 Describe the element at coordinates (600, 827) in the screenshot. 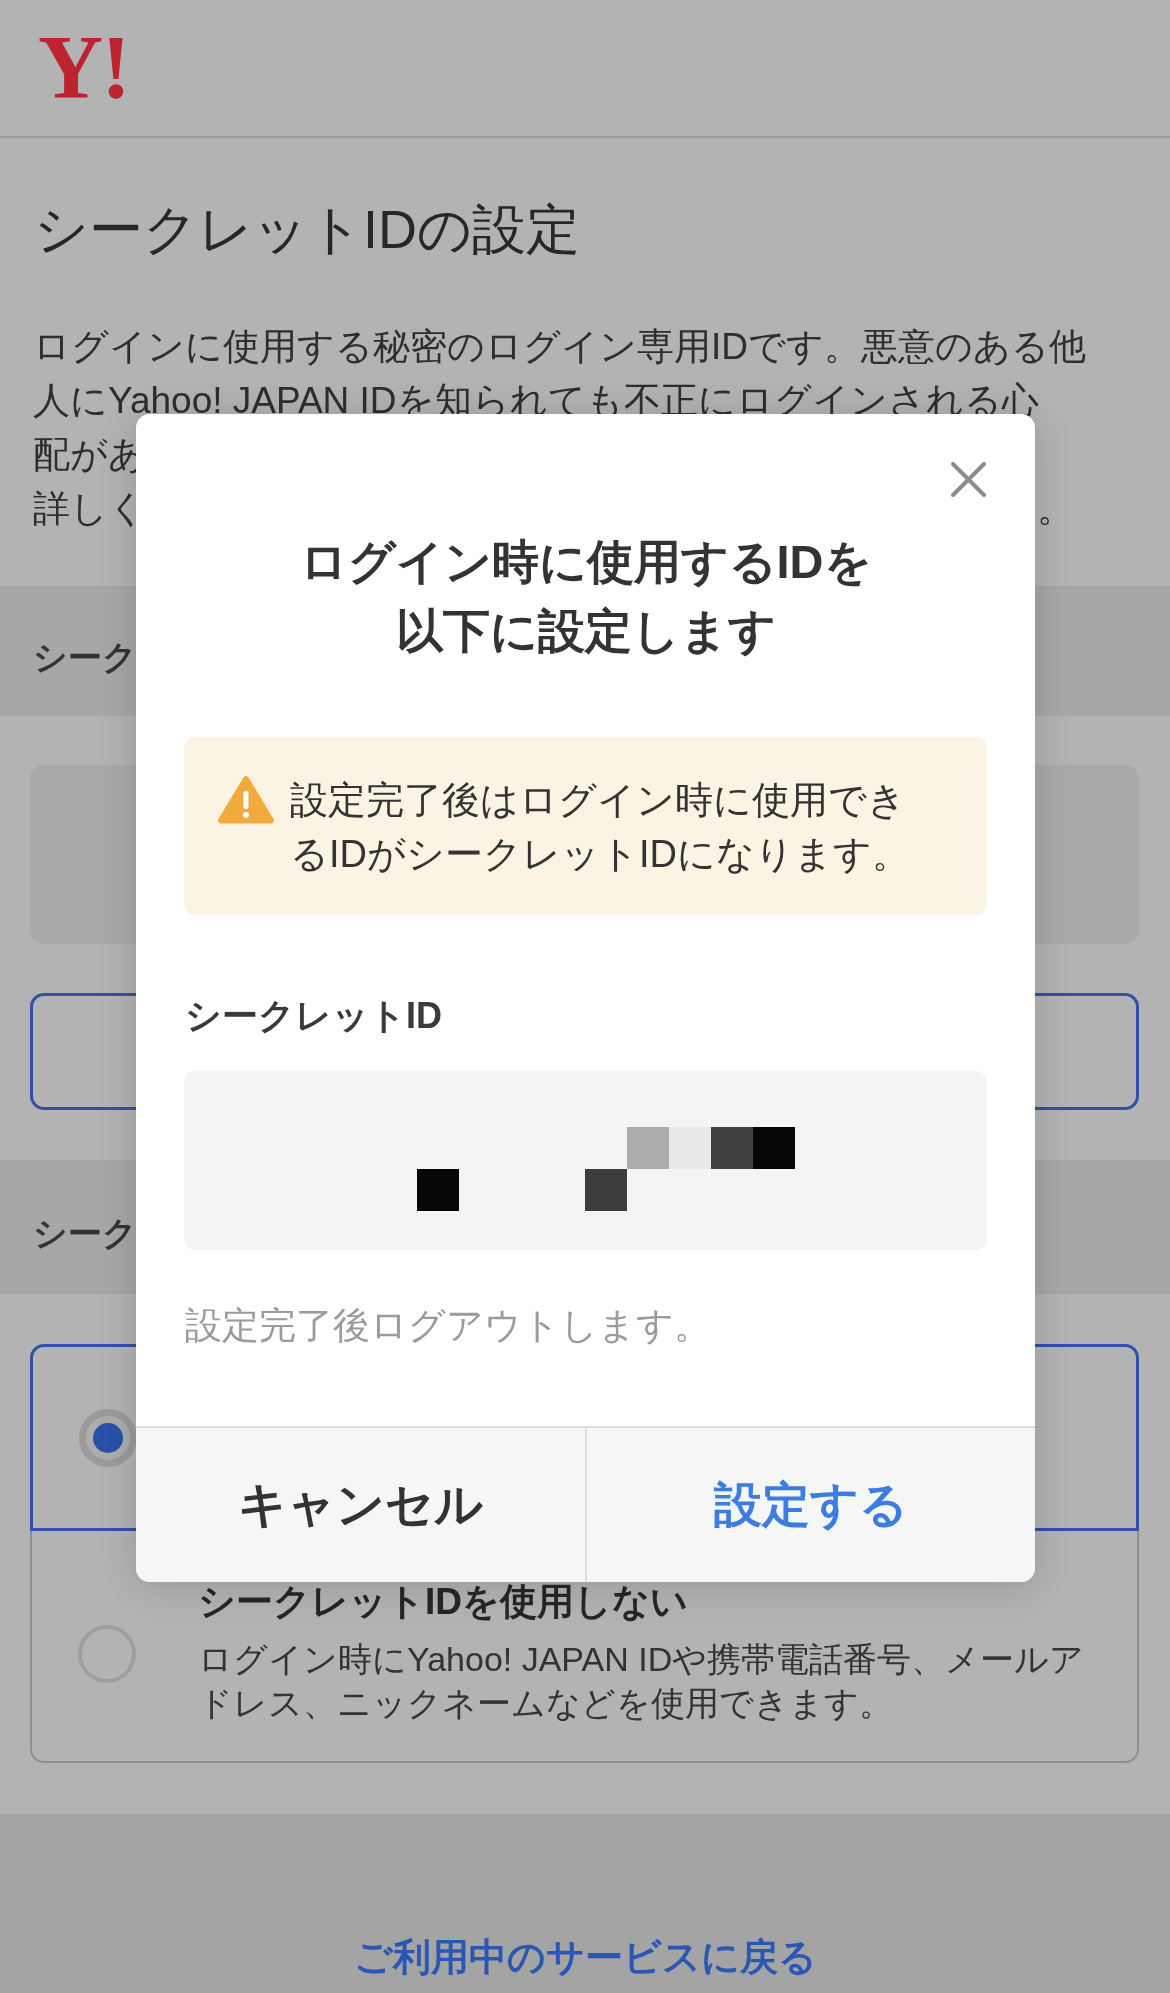

I see `warning-text: 設定完了後はログイン時に使用できるIDがシークレットIDになります。` at that location.